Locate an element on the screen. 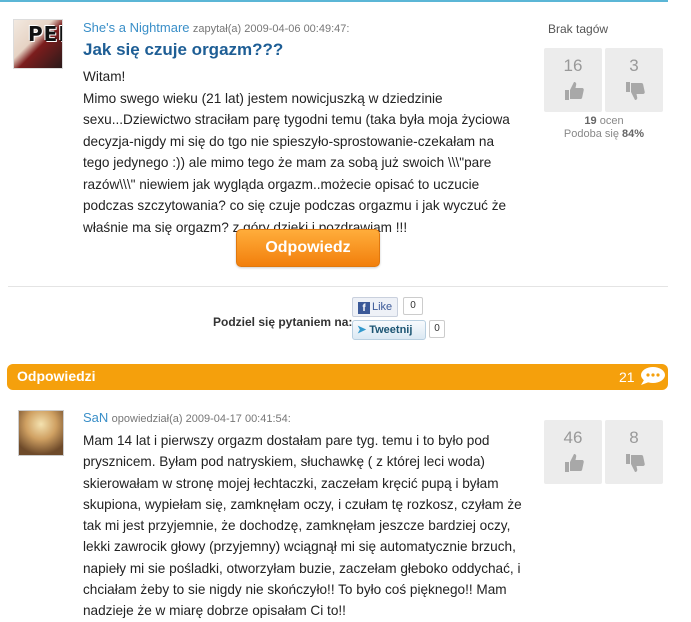 This screenshot has height=622, width=691. question-title: Jak się czuje orgazm??? is located at coordinates (183, 49).